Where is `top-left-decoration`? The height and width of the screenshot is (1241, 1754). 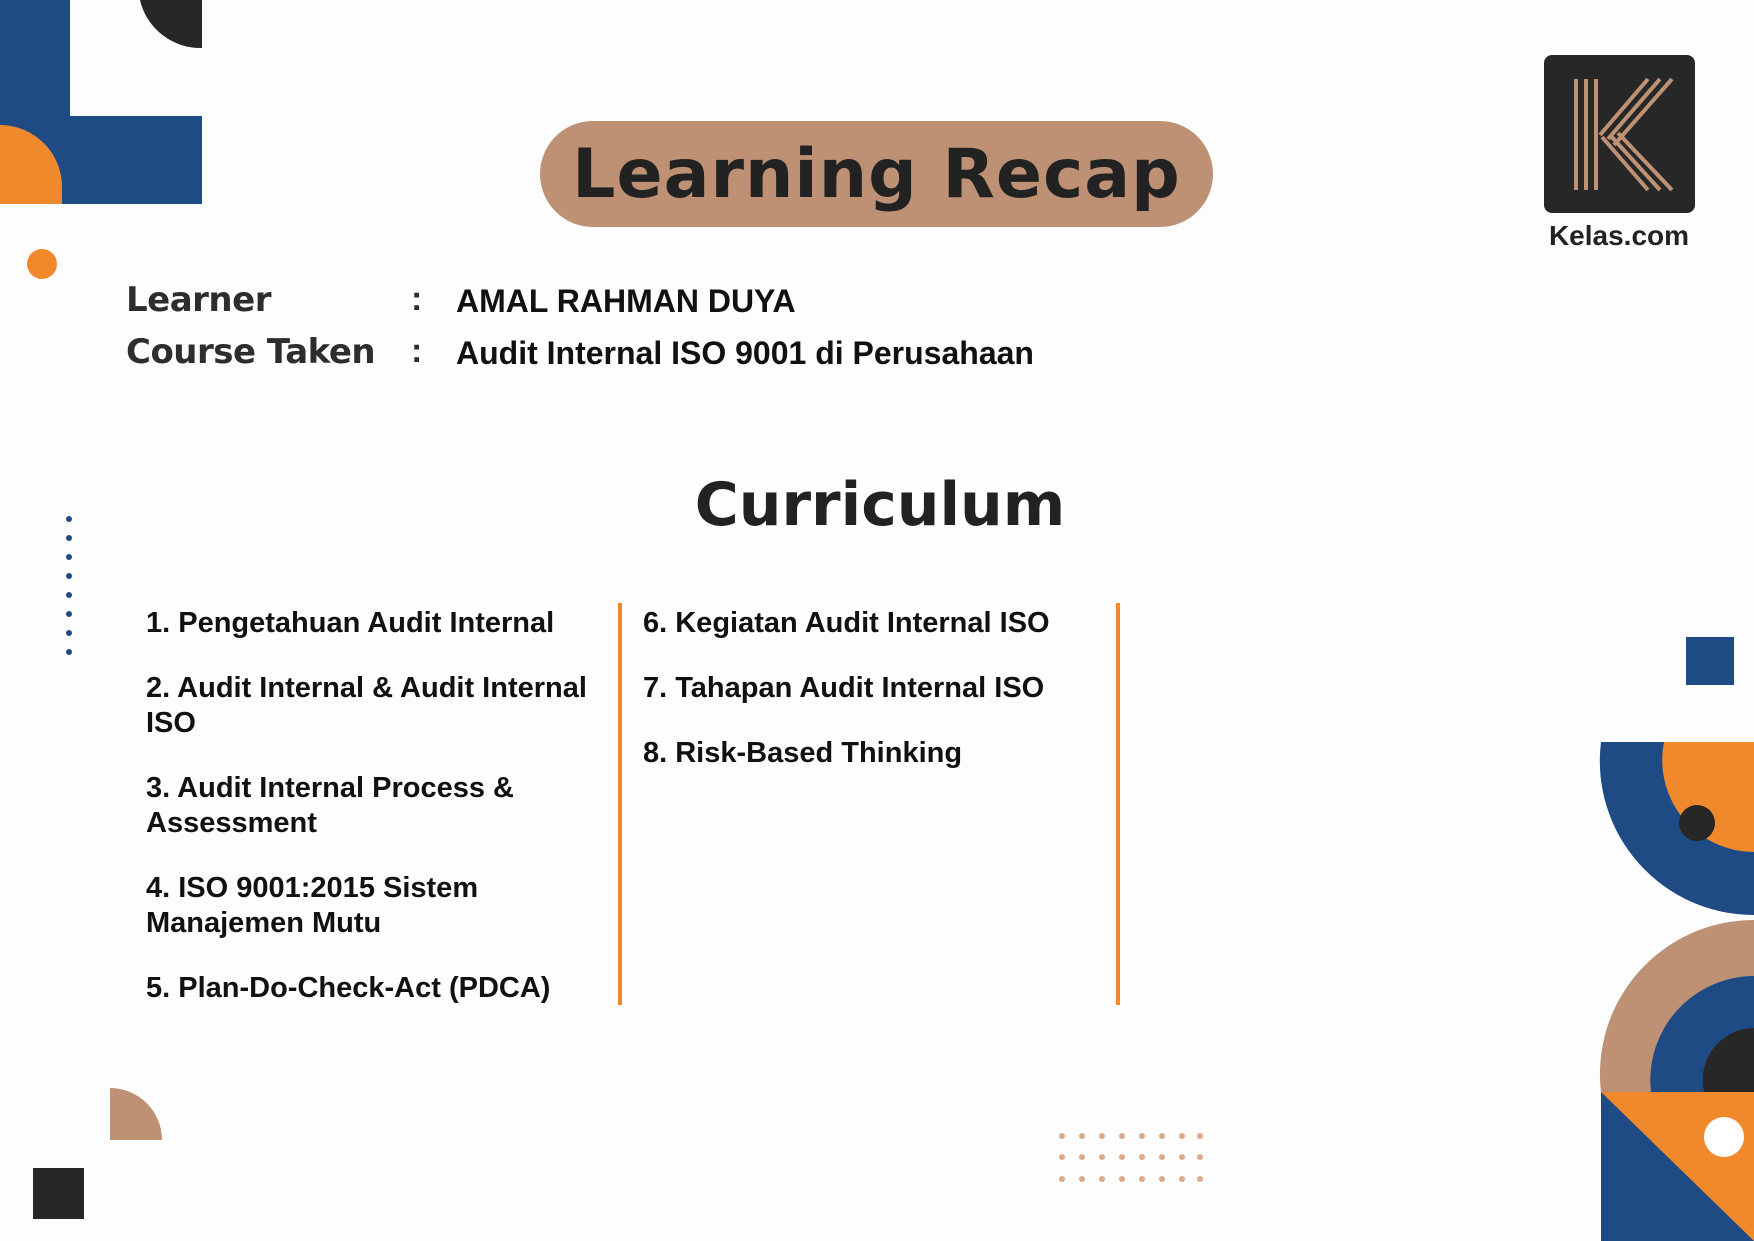 top-left-decoration is located at coordinates (101, 102).